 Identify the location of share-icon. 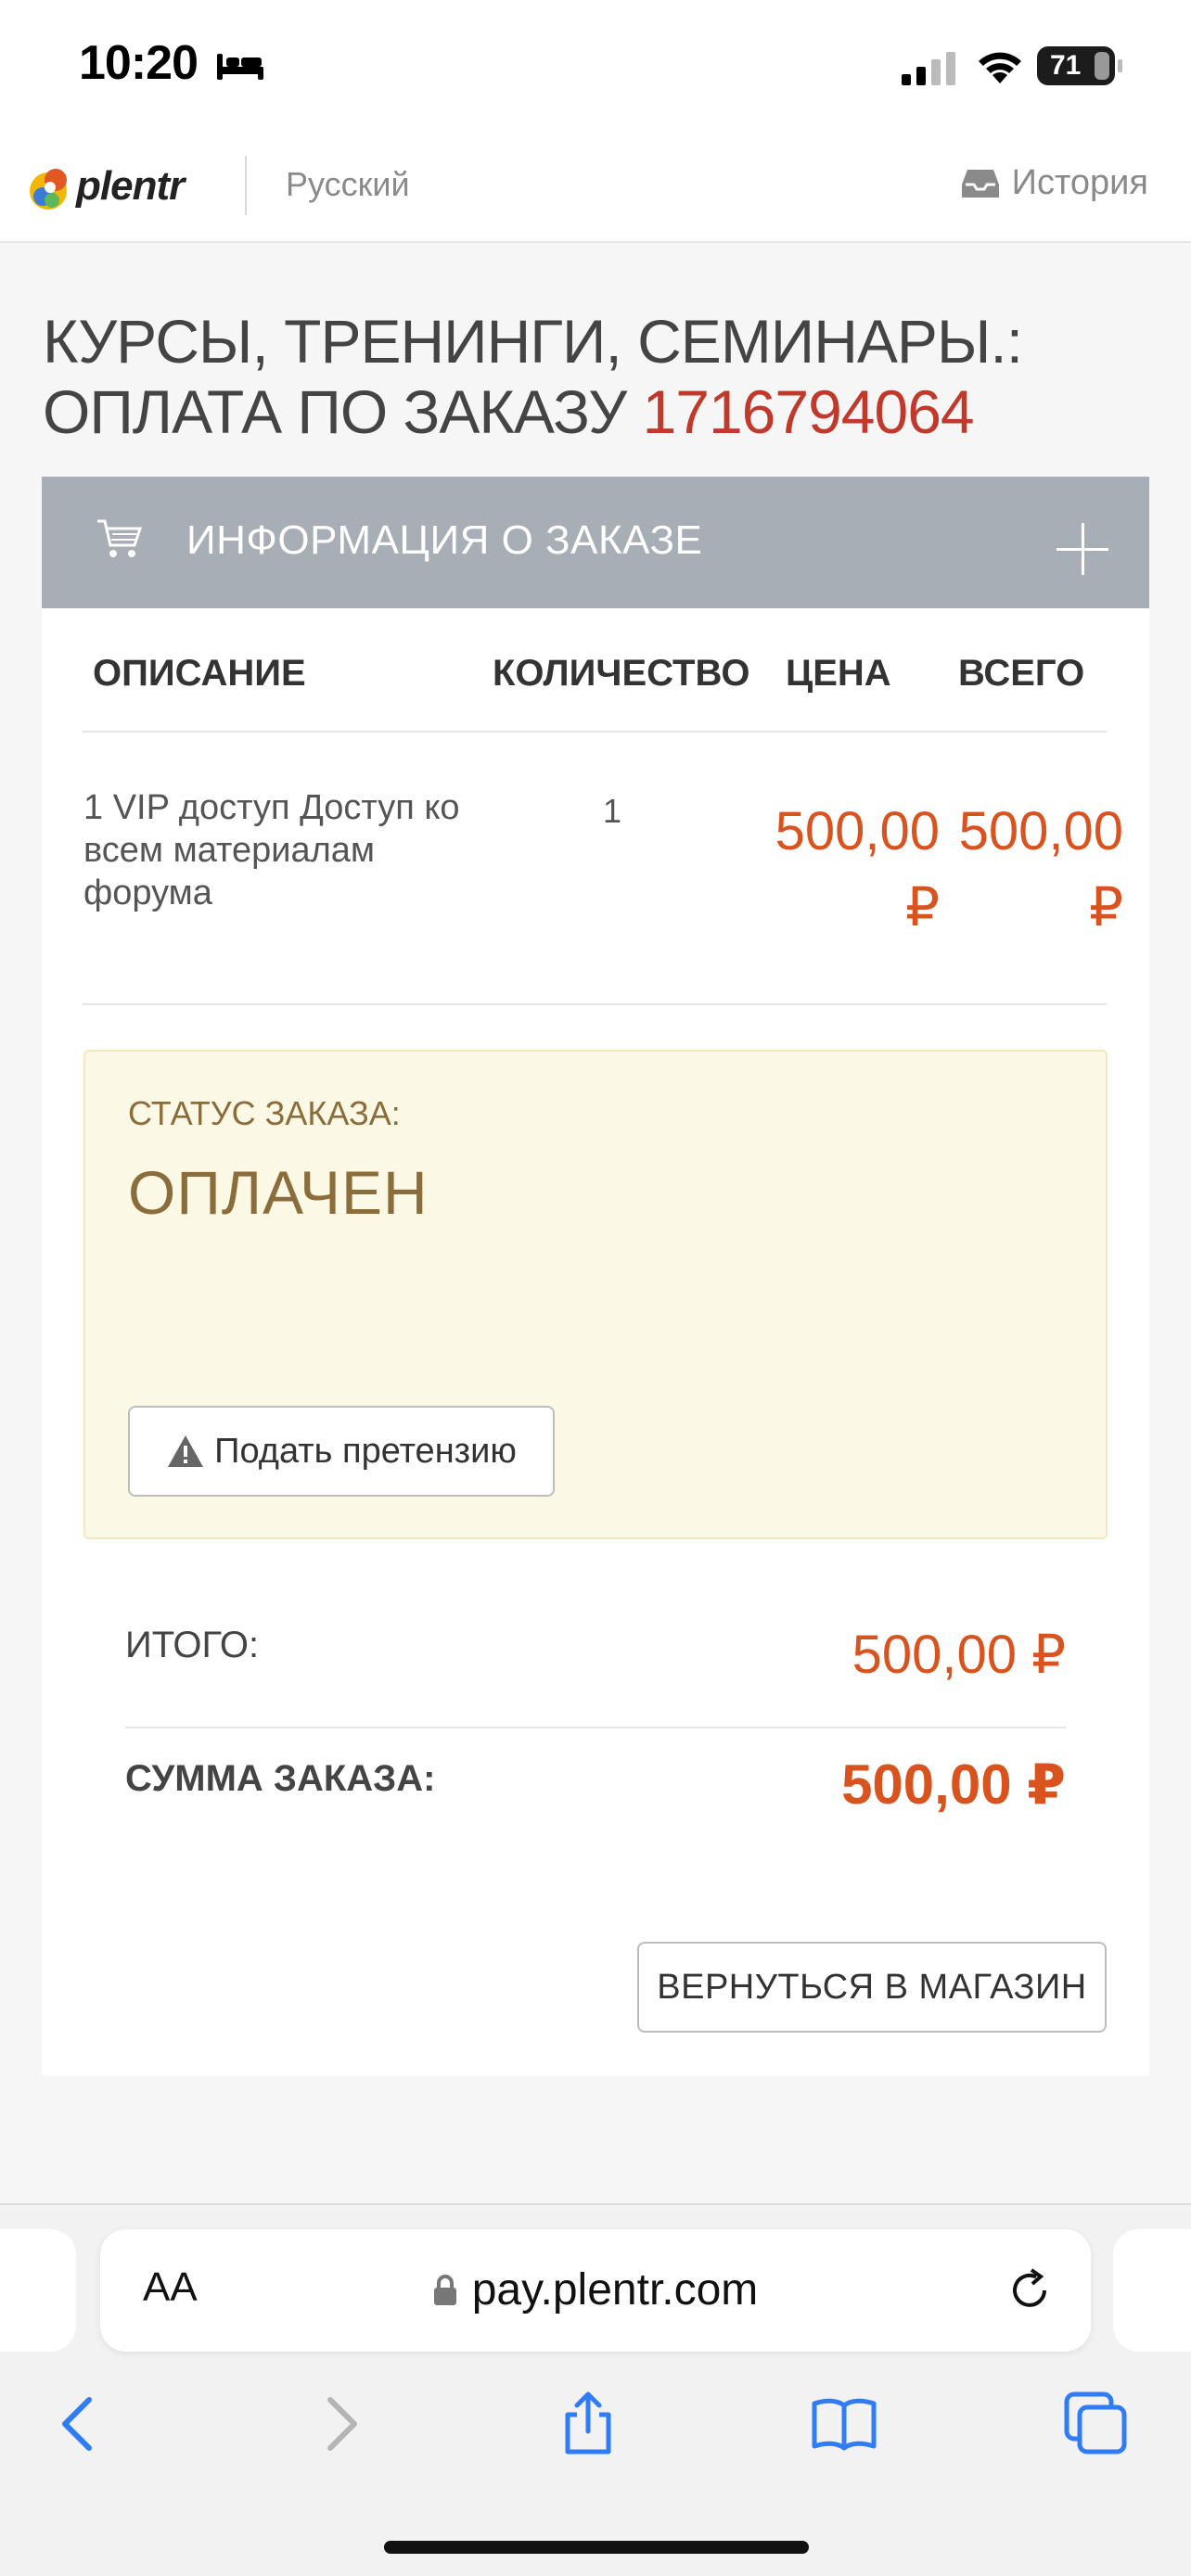
(588, 2424).